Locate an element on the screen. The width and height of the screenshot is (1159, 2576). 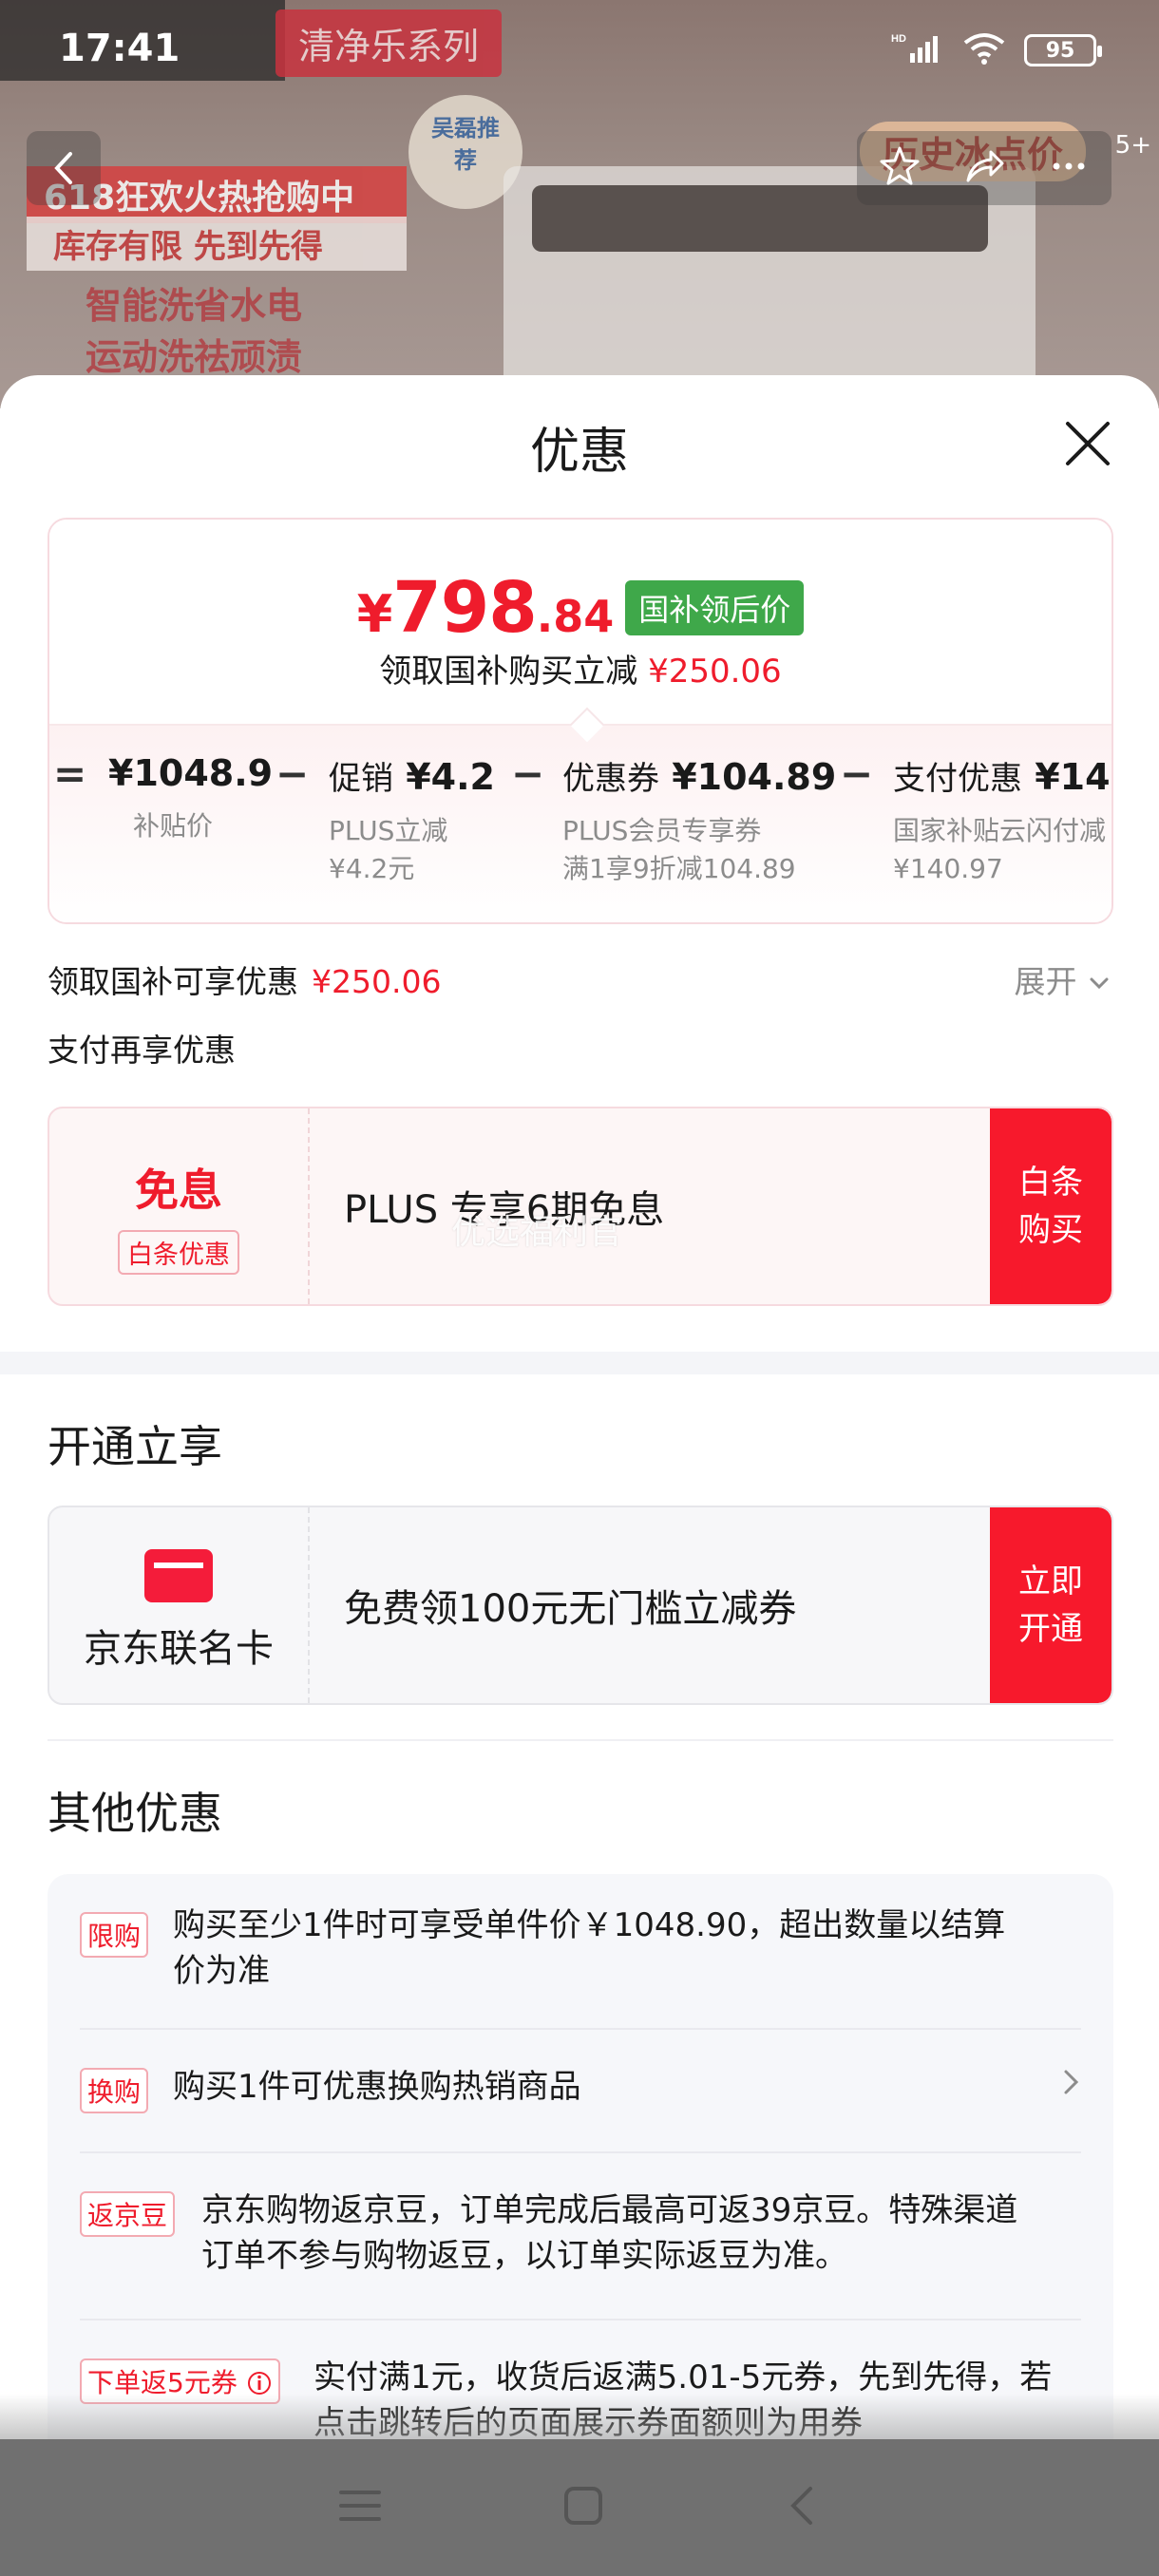
exchange-tag: 换购 is located at coordinates (114, 2090).